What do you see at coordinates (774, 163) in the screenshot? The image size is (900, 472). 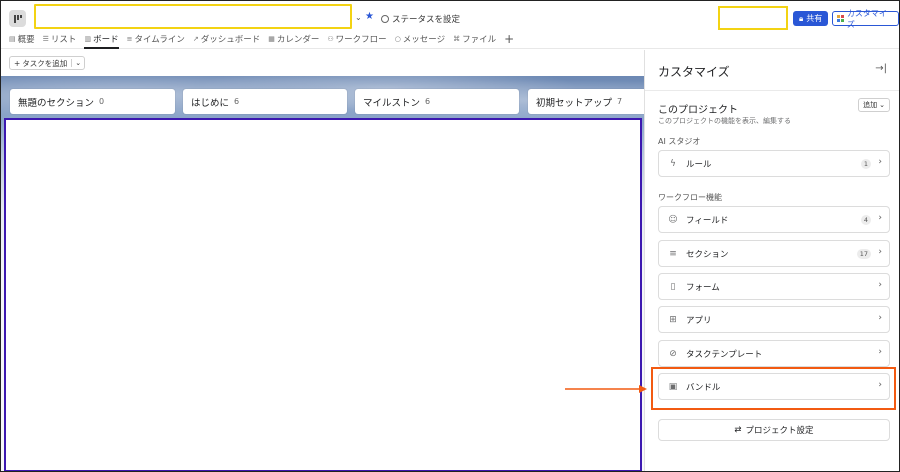 I see `rules-card: ϟ ルール 1 ›` at bounding box center [774, 163].